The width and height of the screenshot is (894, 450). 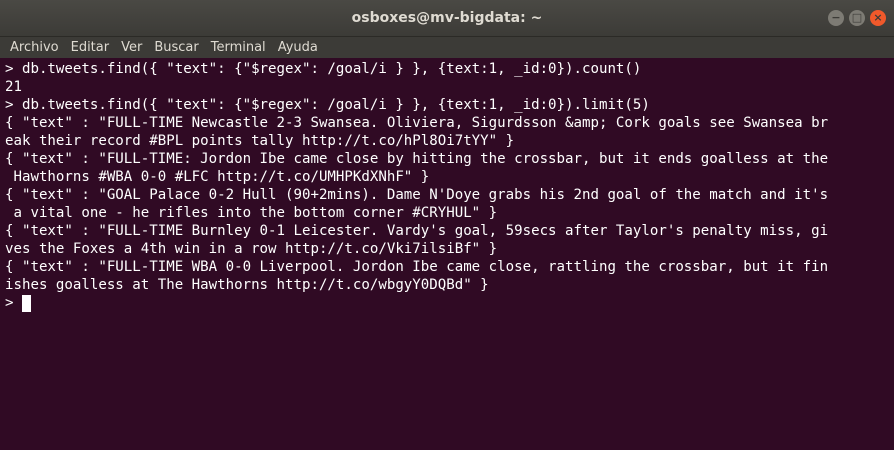 What do you see at coordinates (131, 47) in the screenshot?
I see `menu-ver: Ver` at bounding box center [131, 47].